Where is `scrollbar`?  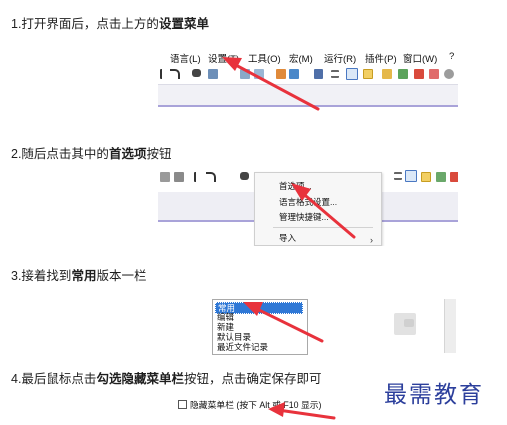 scrollbar is located at coordinates (450, 326).